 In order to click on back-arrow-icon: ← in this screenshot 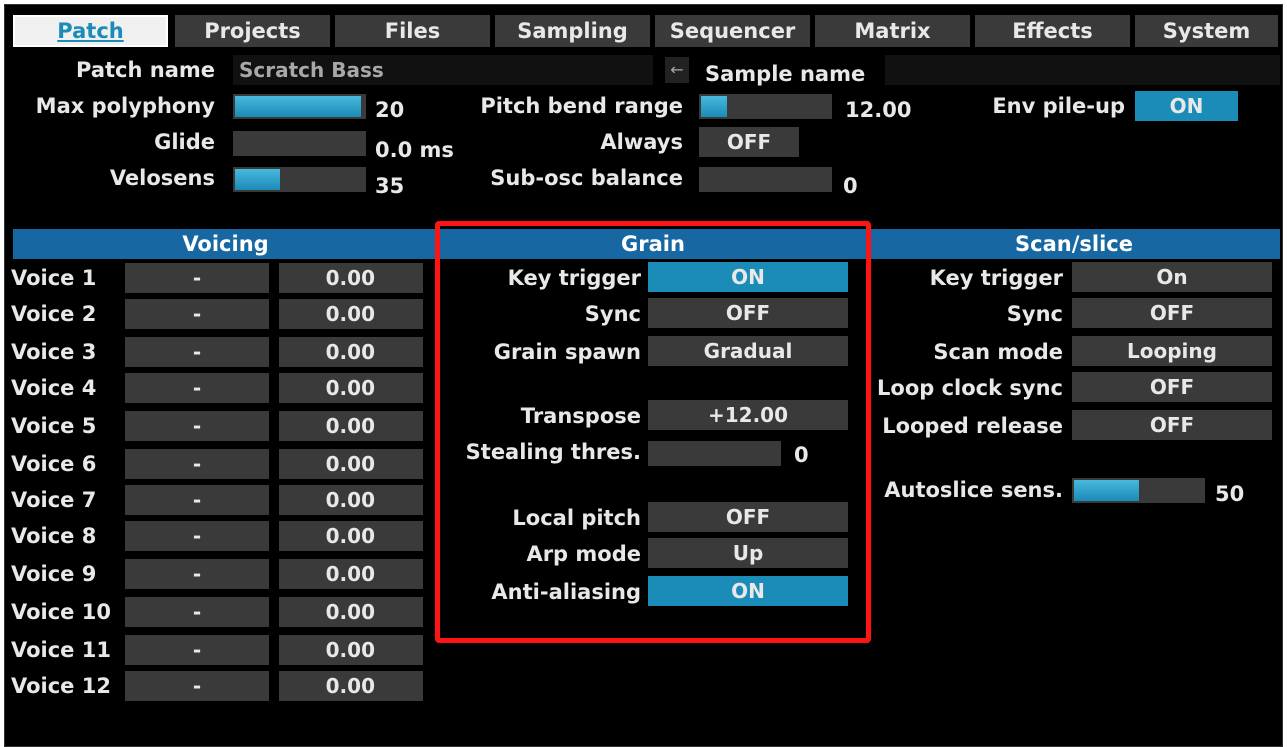, I will do `click(677, 70)`.